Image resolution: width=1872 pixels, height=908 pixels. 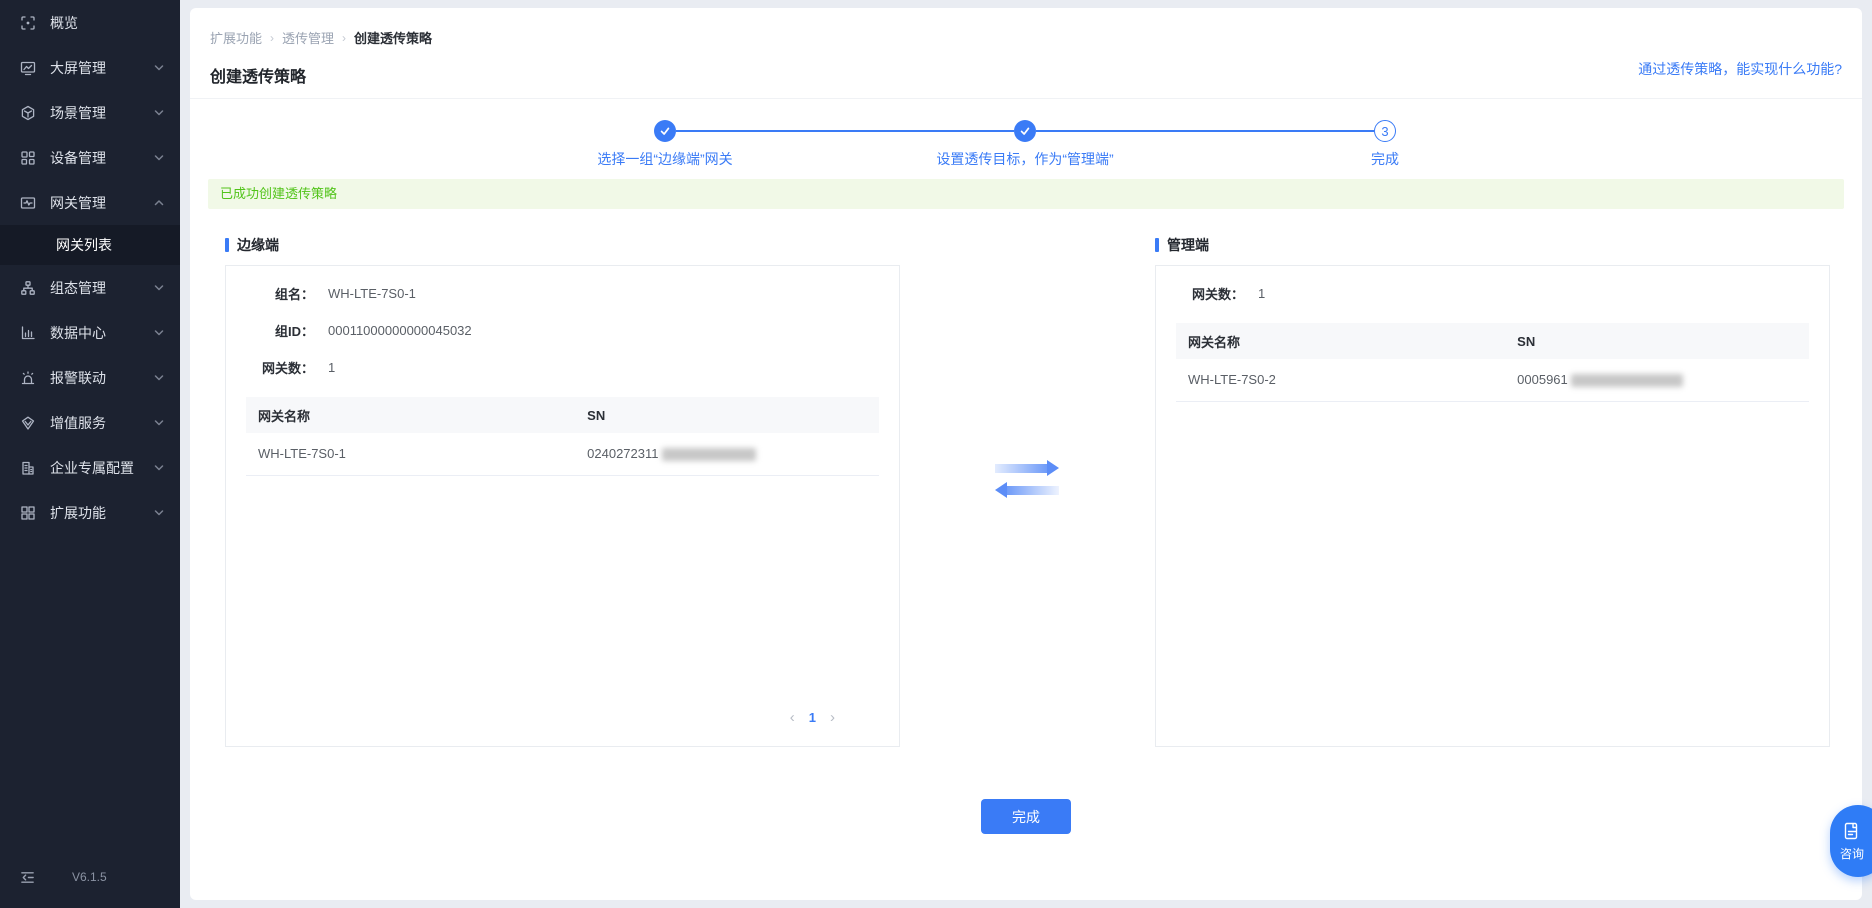 What do you see at coordinates (78, 202) in the screenshot?
I see `sidebar-item-label: 网关管理` at bounding box center [78, 202].